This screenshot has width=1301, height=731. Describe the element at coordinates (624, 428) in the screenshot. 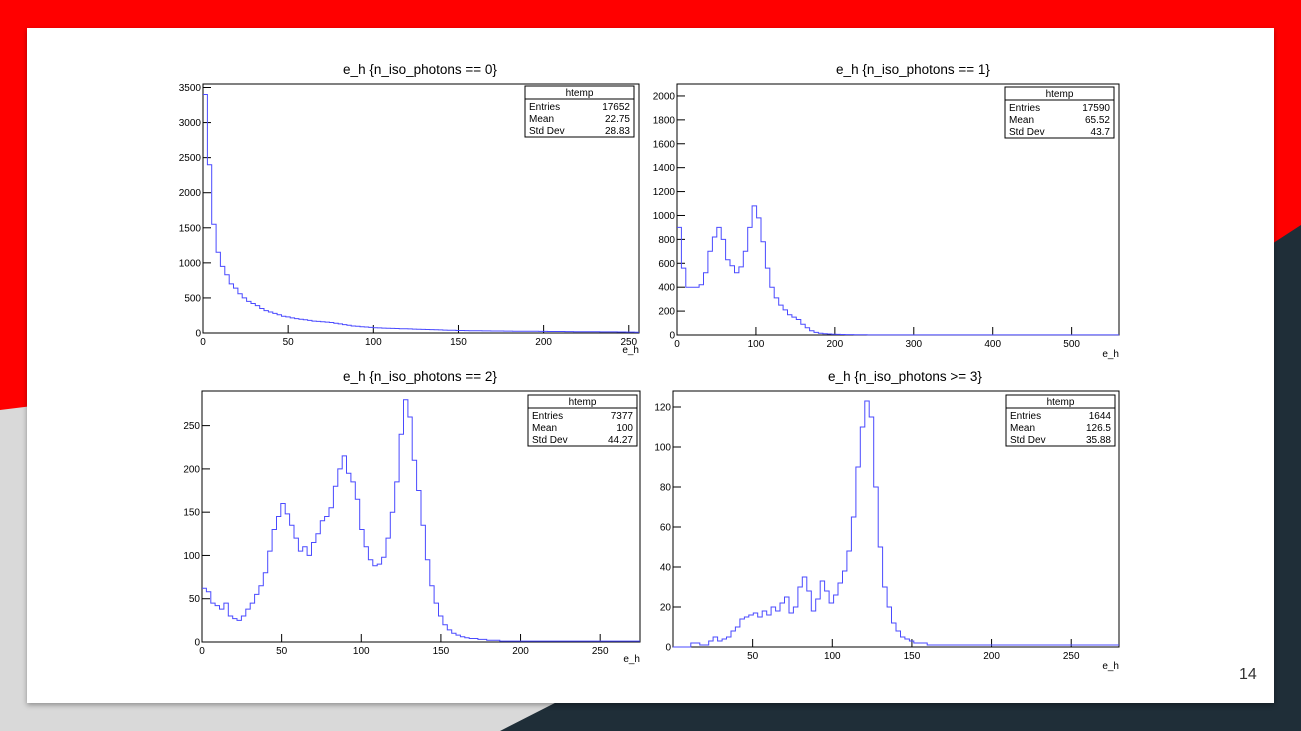

I see `stats-mean-value: 100` at that location.